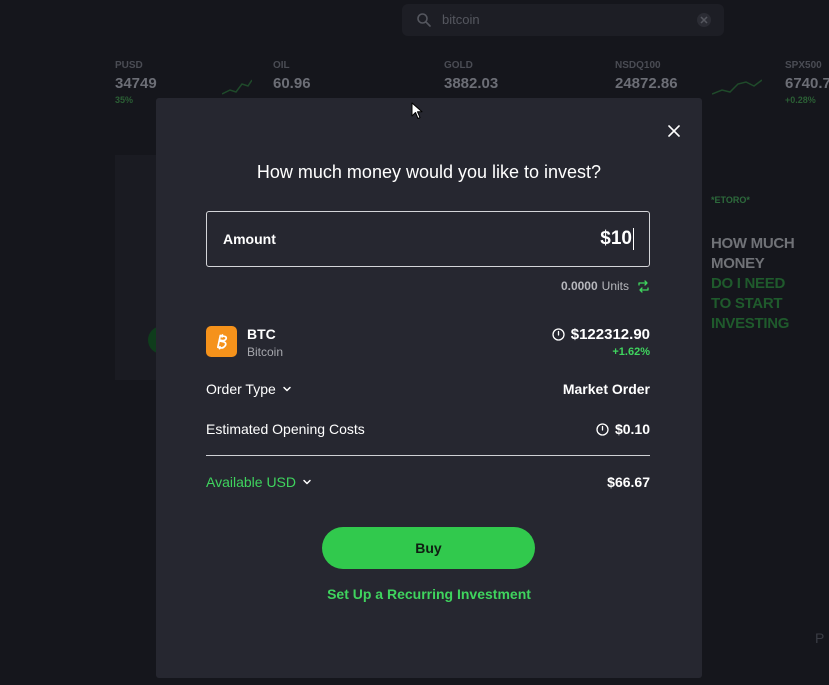 The image size is (829, 685). I want to click on ticker-value: 60.96, so click(292, 83).